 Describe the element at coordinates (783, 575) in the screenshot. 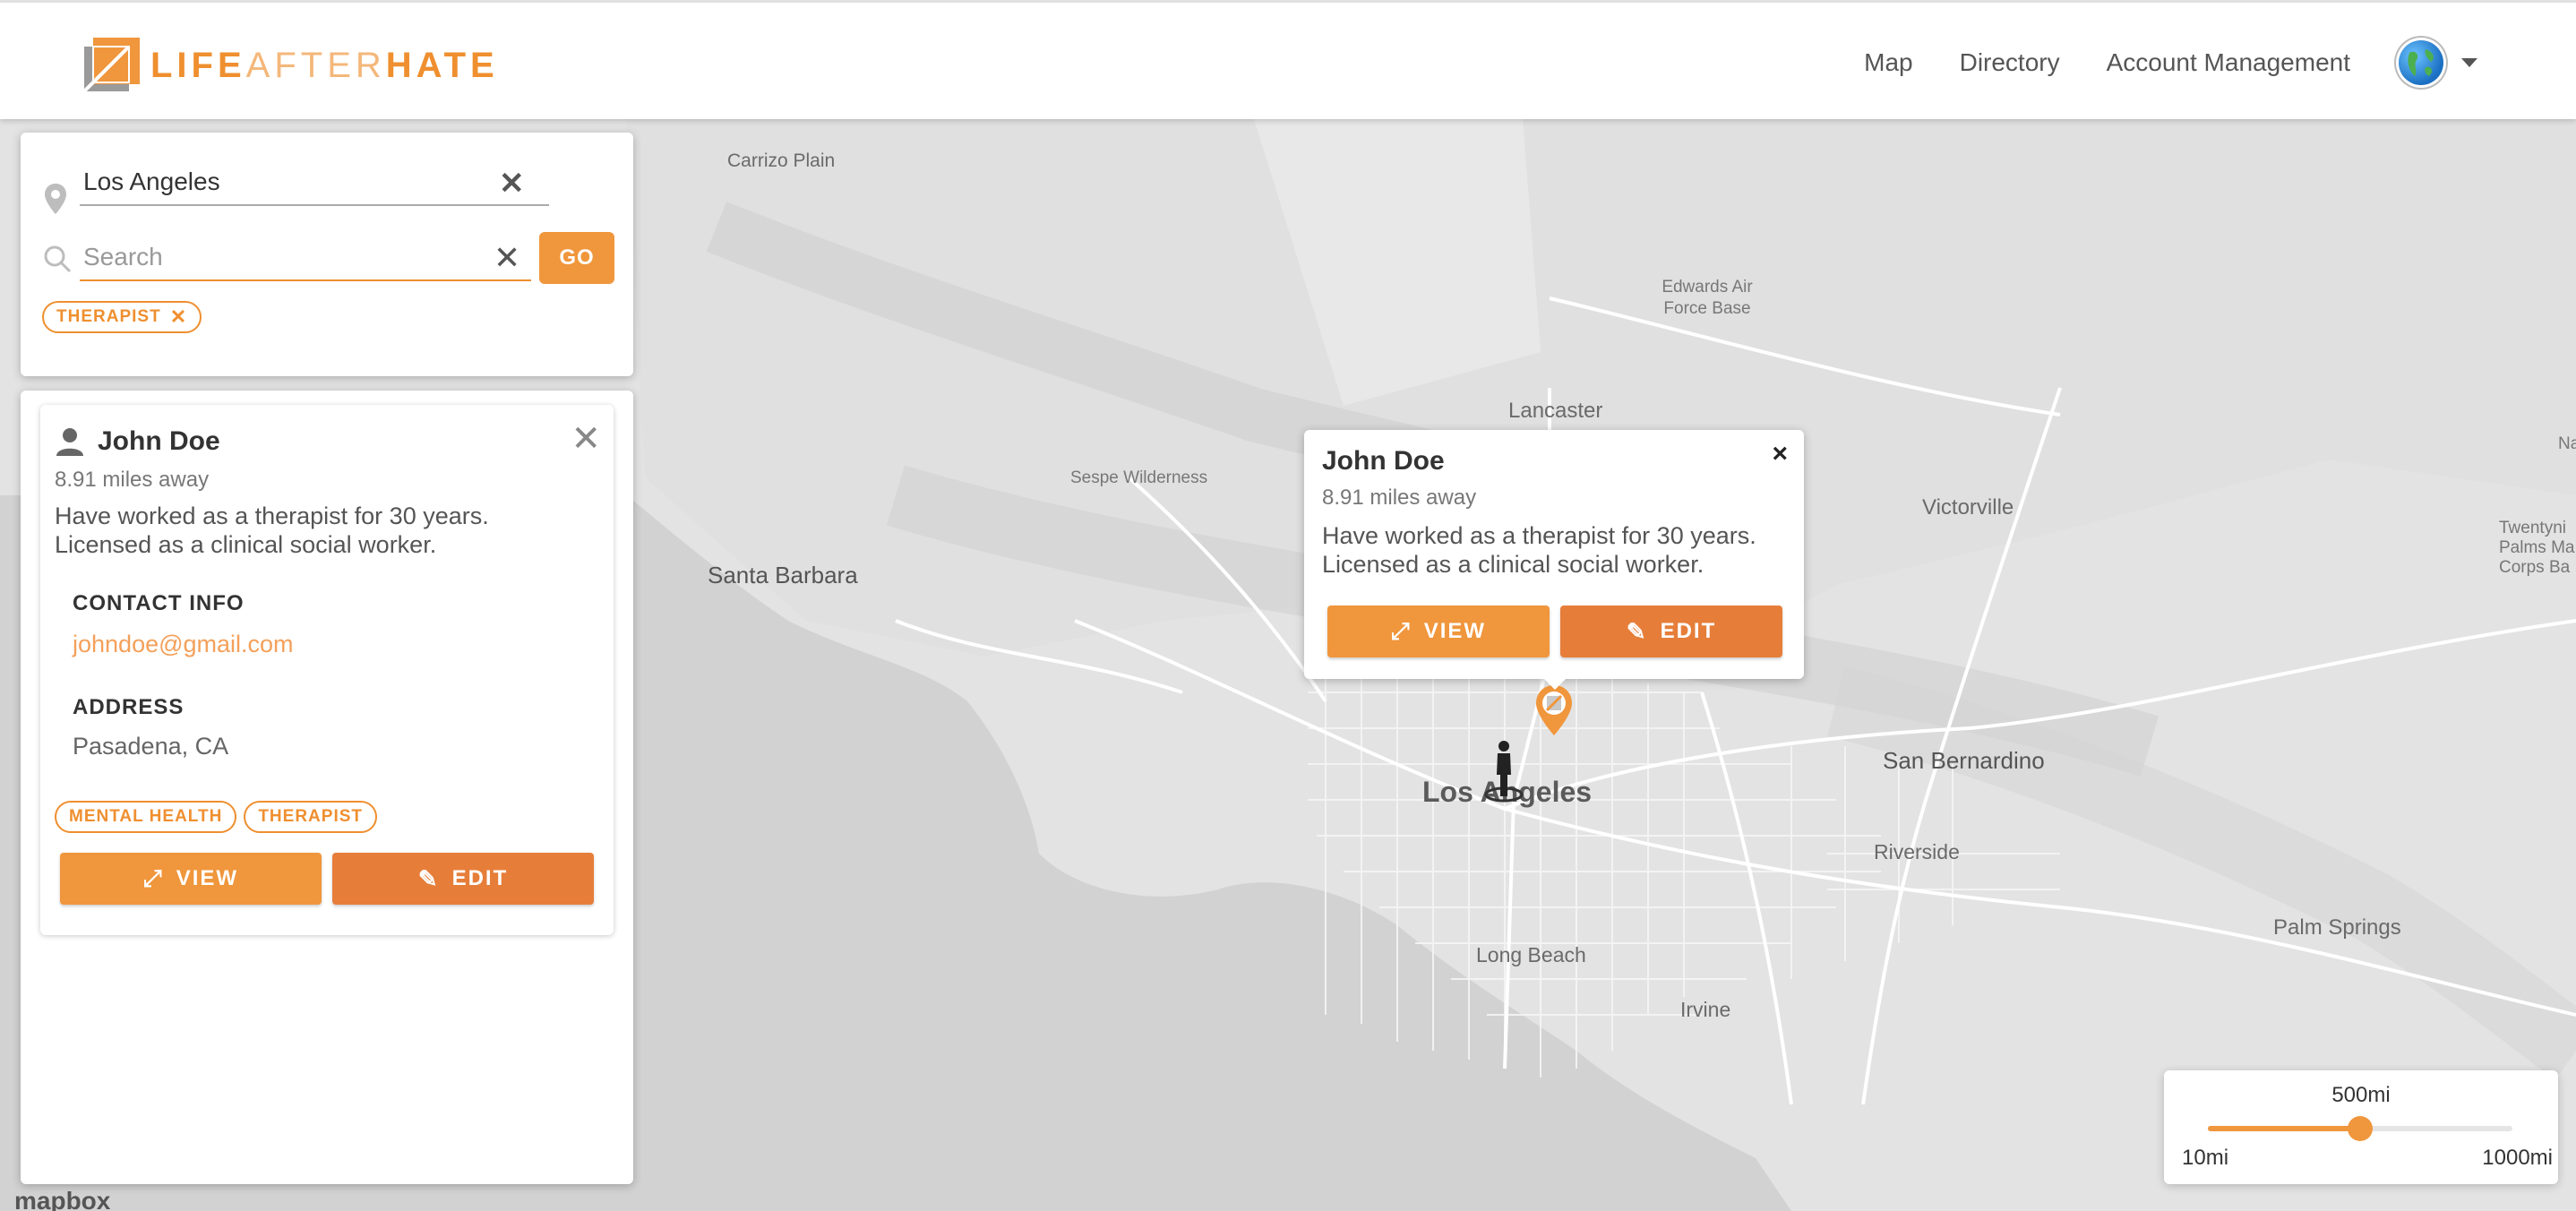

I see `map-label-santa-barbara: Santa Barbara` at that location.